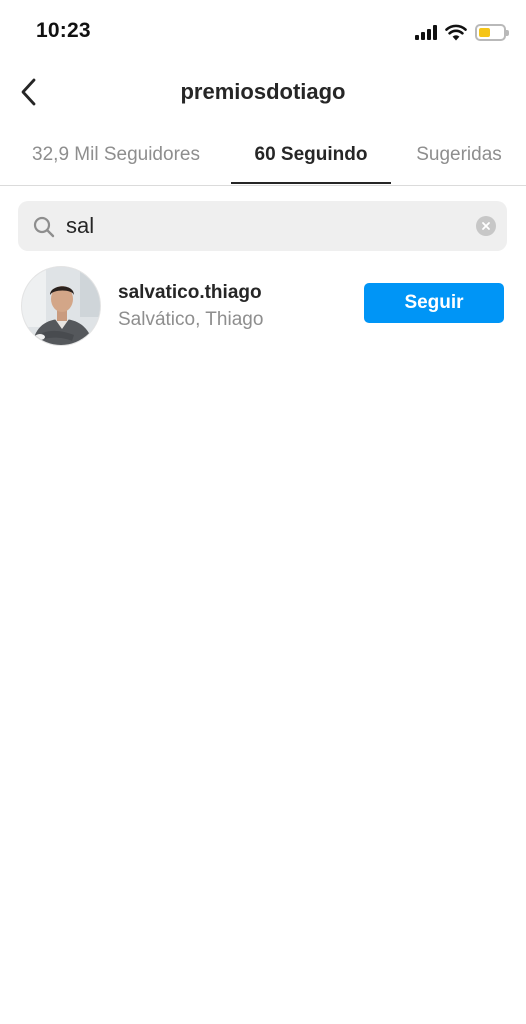 The image size is (526, 1024). Describe the element at coordinates (191, 319) in the screenshot. I see `full-name: Salvático, Thiago` at that location.